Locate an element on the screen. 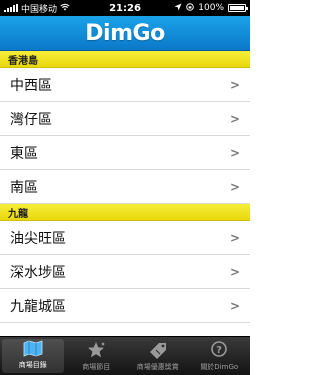 Image resolution: width=320 pixels, height=375 pixels. lock-rotation-icon is located at coordinates (190, 8).